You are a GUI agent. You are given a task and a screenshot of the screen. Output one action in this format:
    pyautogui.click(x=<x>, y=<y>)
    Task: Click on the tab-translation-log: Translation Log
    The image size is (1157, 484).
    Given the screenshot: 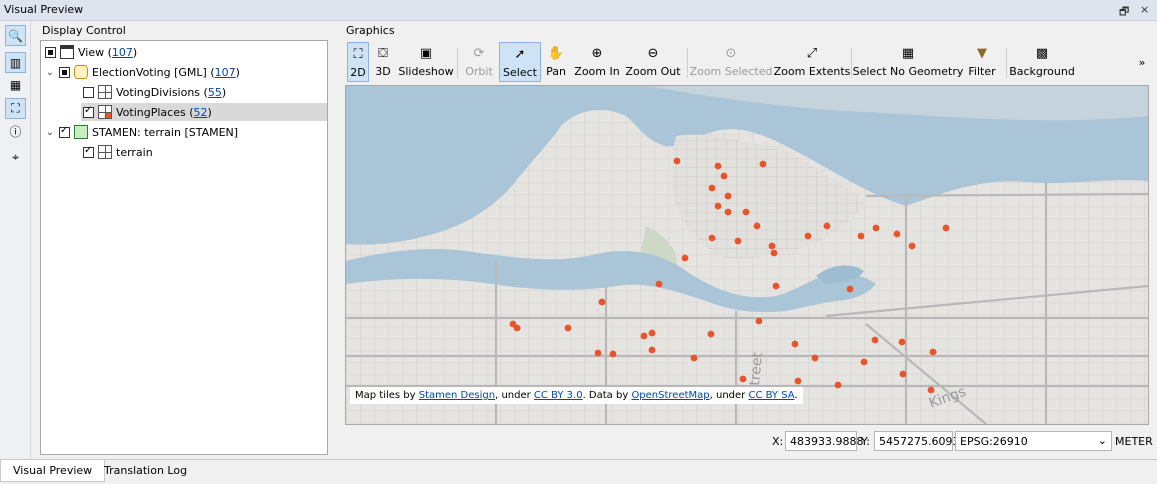 What is the action you would take?
    pyautogui.click(x=145, y=471)
    